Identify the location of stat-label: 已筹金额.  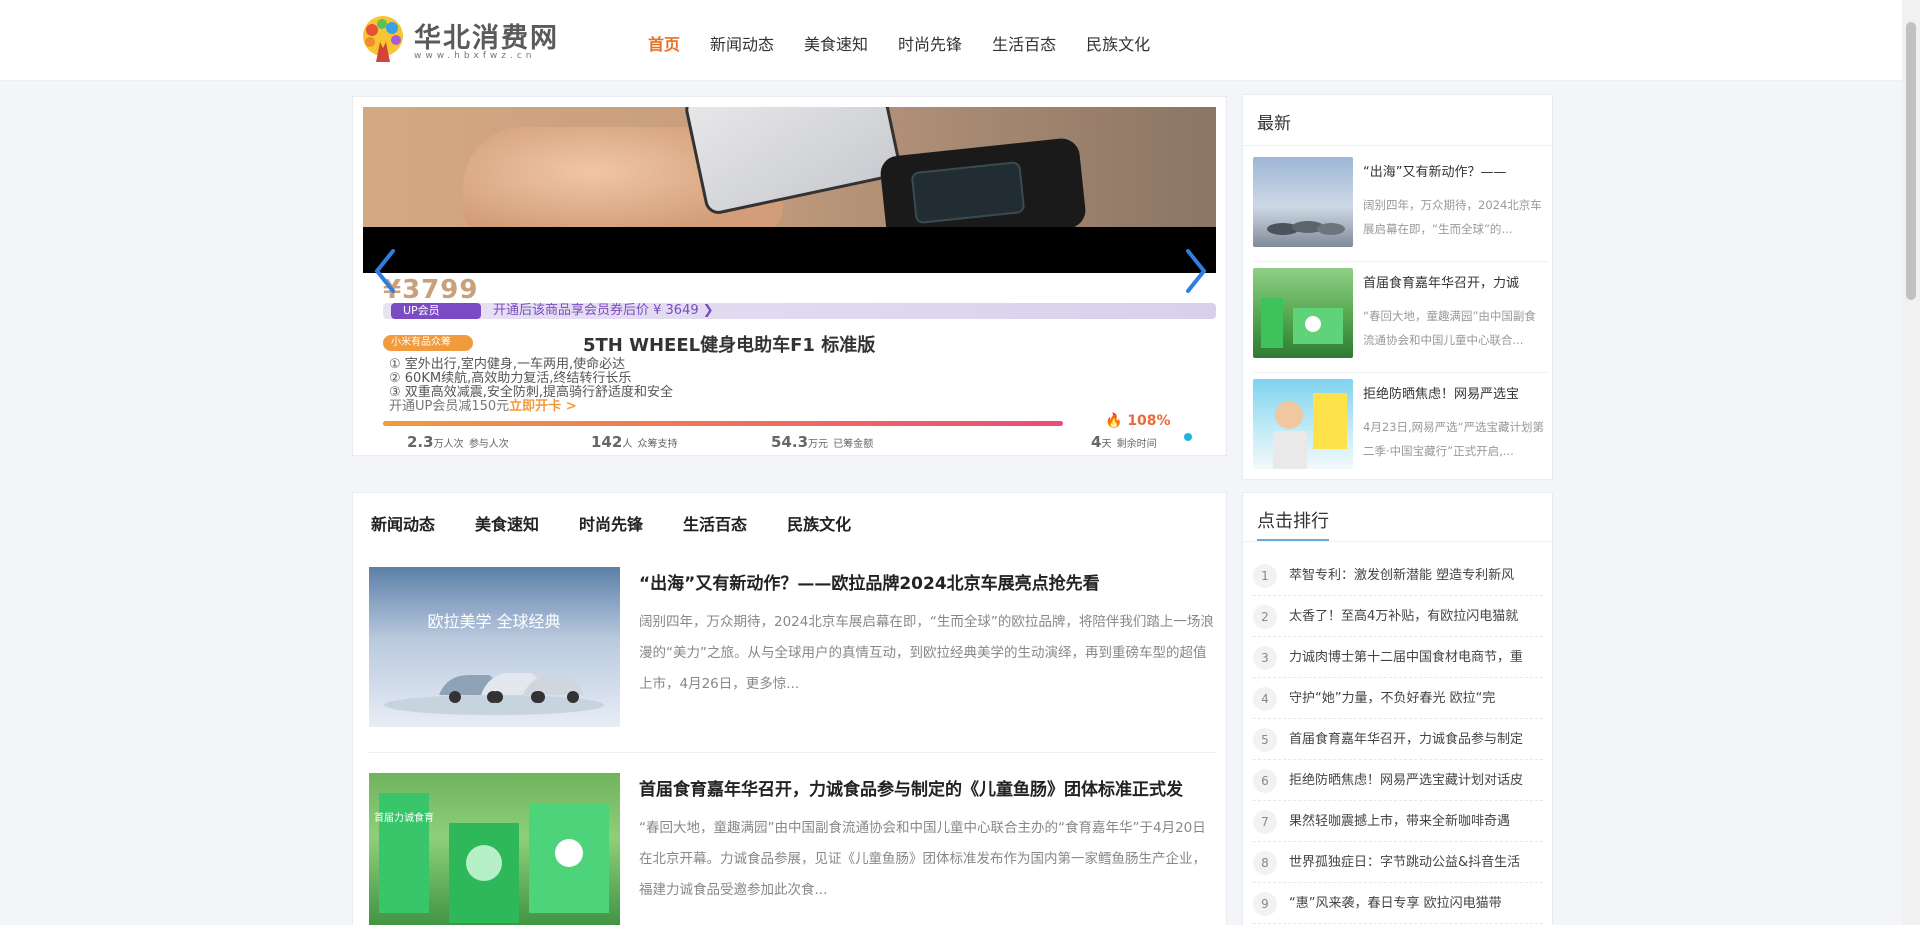
(853, 444).